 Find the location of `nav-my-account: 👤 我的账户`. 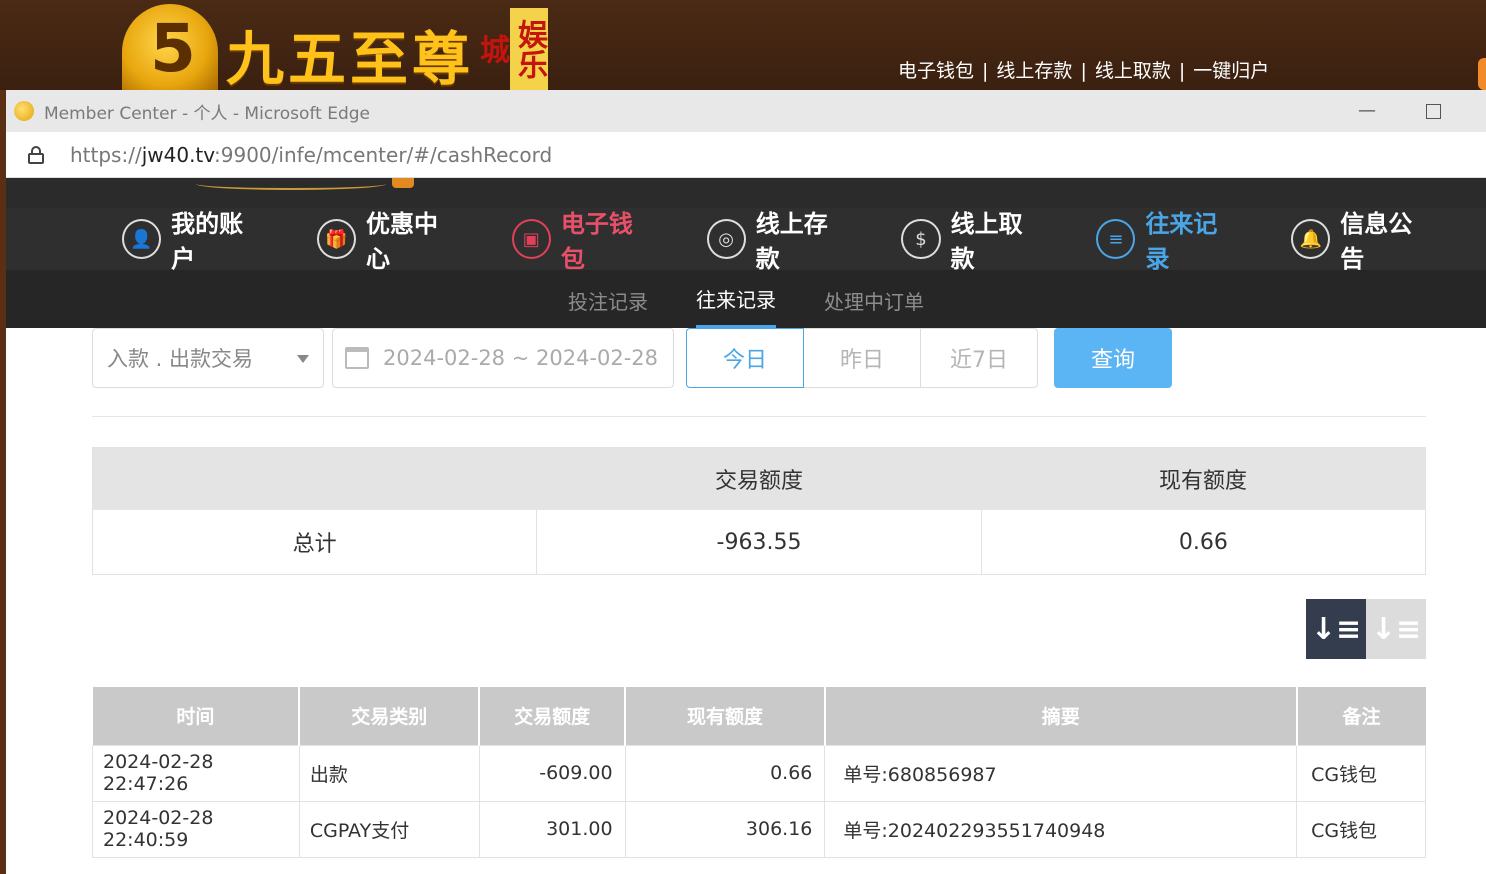

nav-my-account: 👤 我的账户 is located at coordinates (193, 239).